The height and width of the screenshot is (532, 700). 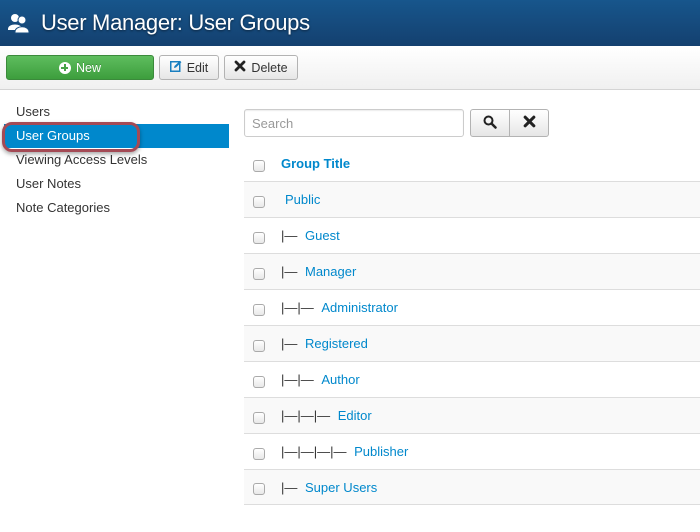 What do you see at coordinates (341, 487) in the screenshot?
I see `group-link-super-users: Super Users` at bounding box center [341, 487].